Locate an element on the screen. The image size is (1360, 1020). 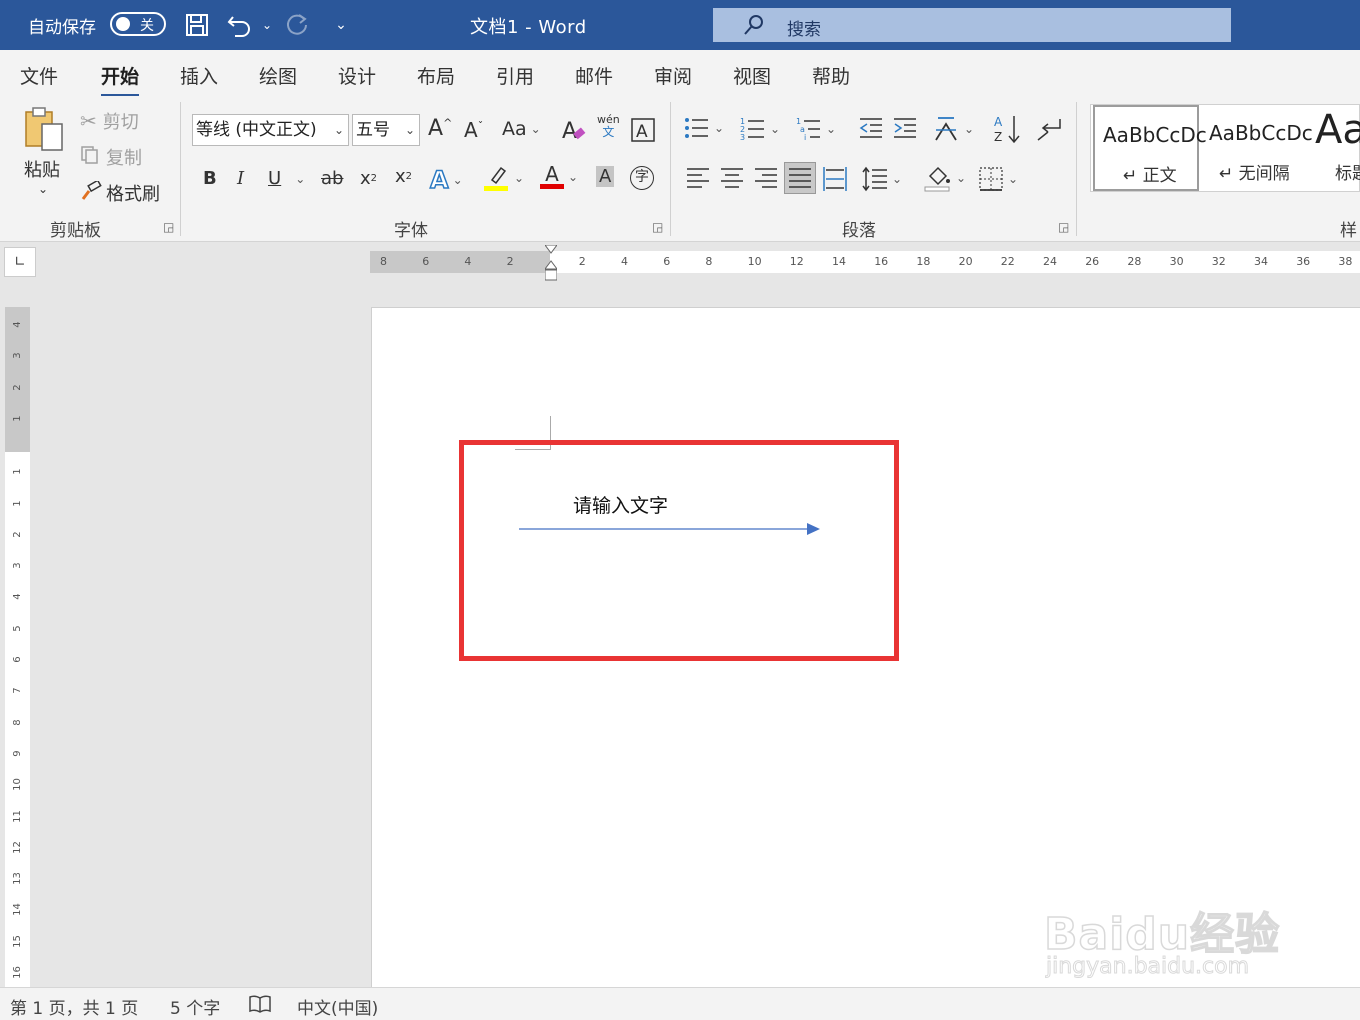
svg-text: Z is located at coordinates (998, 137).